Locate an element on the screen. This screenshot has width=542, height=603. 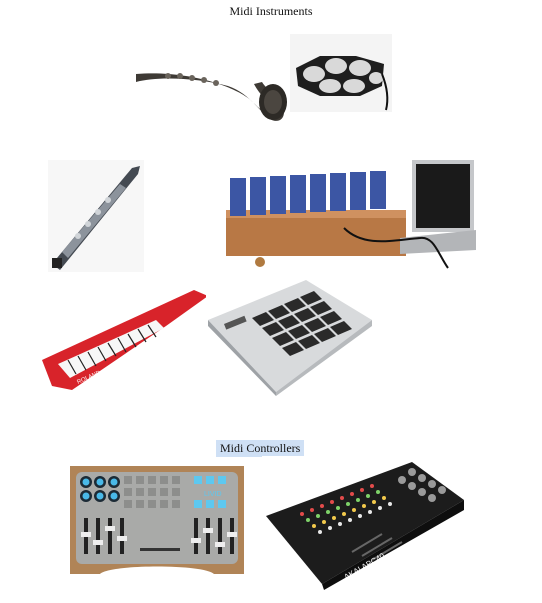
svg-text: LIVID is located at coordinates (213, 494).